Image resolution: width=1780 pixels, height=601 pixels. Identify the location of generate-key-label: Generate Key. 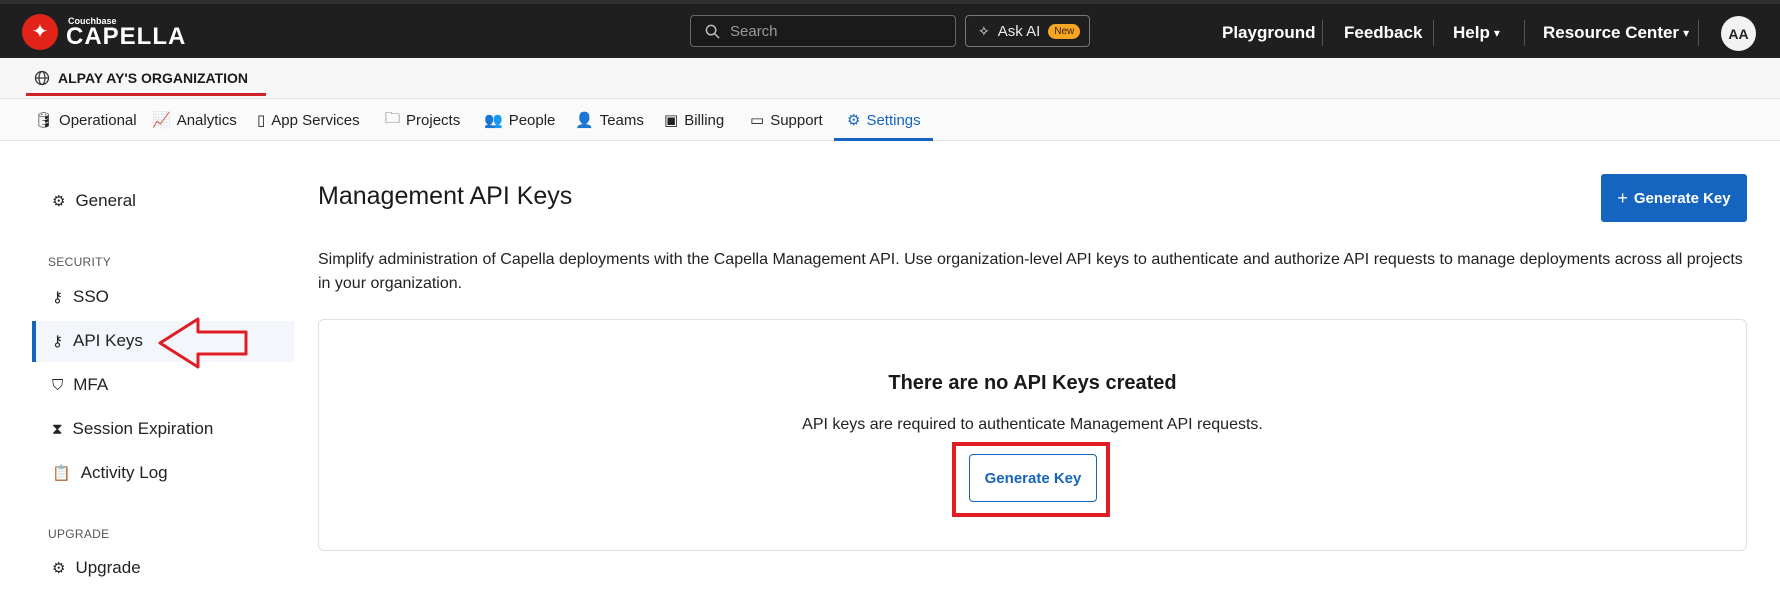
(1682, 198).